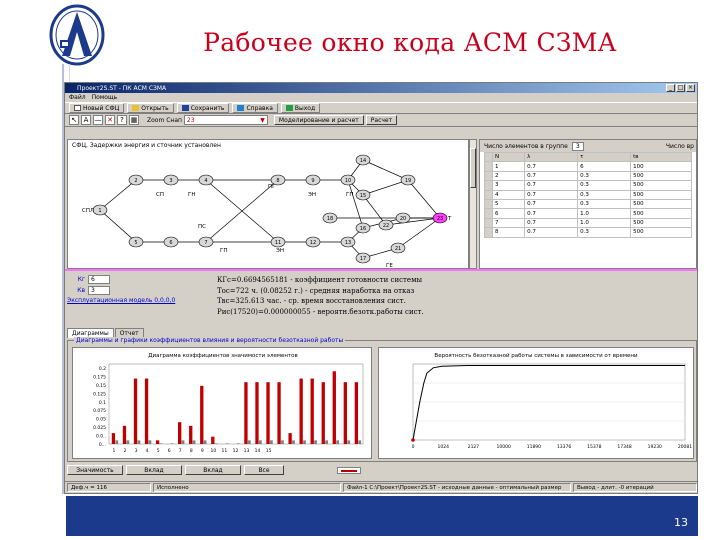 Image resolution: width=720 pixels, height=540 pixels. I want to click on y-tick-label: 0.125, so click(99, 394).